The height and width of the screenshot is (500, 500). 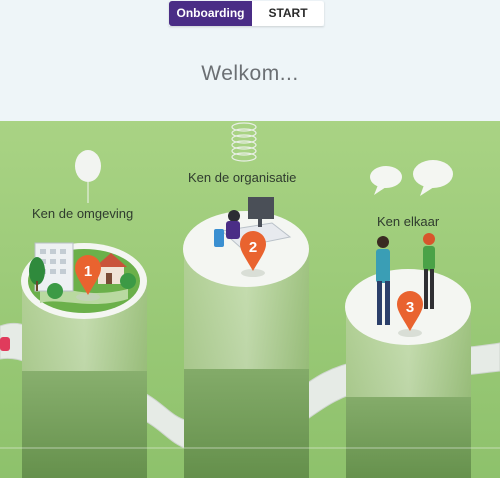 I want to click on step-3-number: 3, so click(x=410, y=307).